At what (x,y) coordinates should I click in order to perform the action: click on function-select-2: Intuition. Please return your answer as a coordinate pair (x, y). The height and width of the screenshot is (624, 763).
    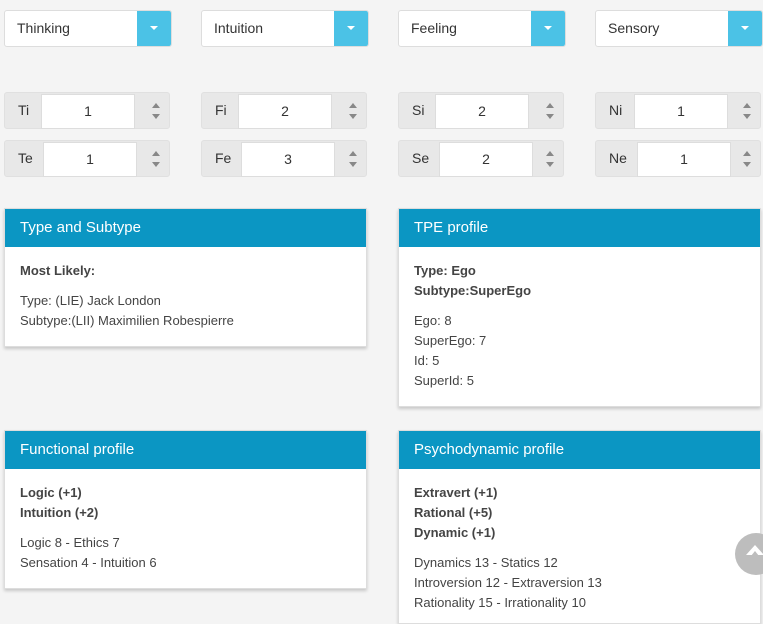
    Looking at the image, I should click on (285, 28).